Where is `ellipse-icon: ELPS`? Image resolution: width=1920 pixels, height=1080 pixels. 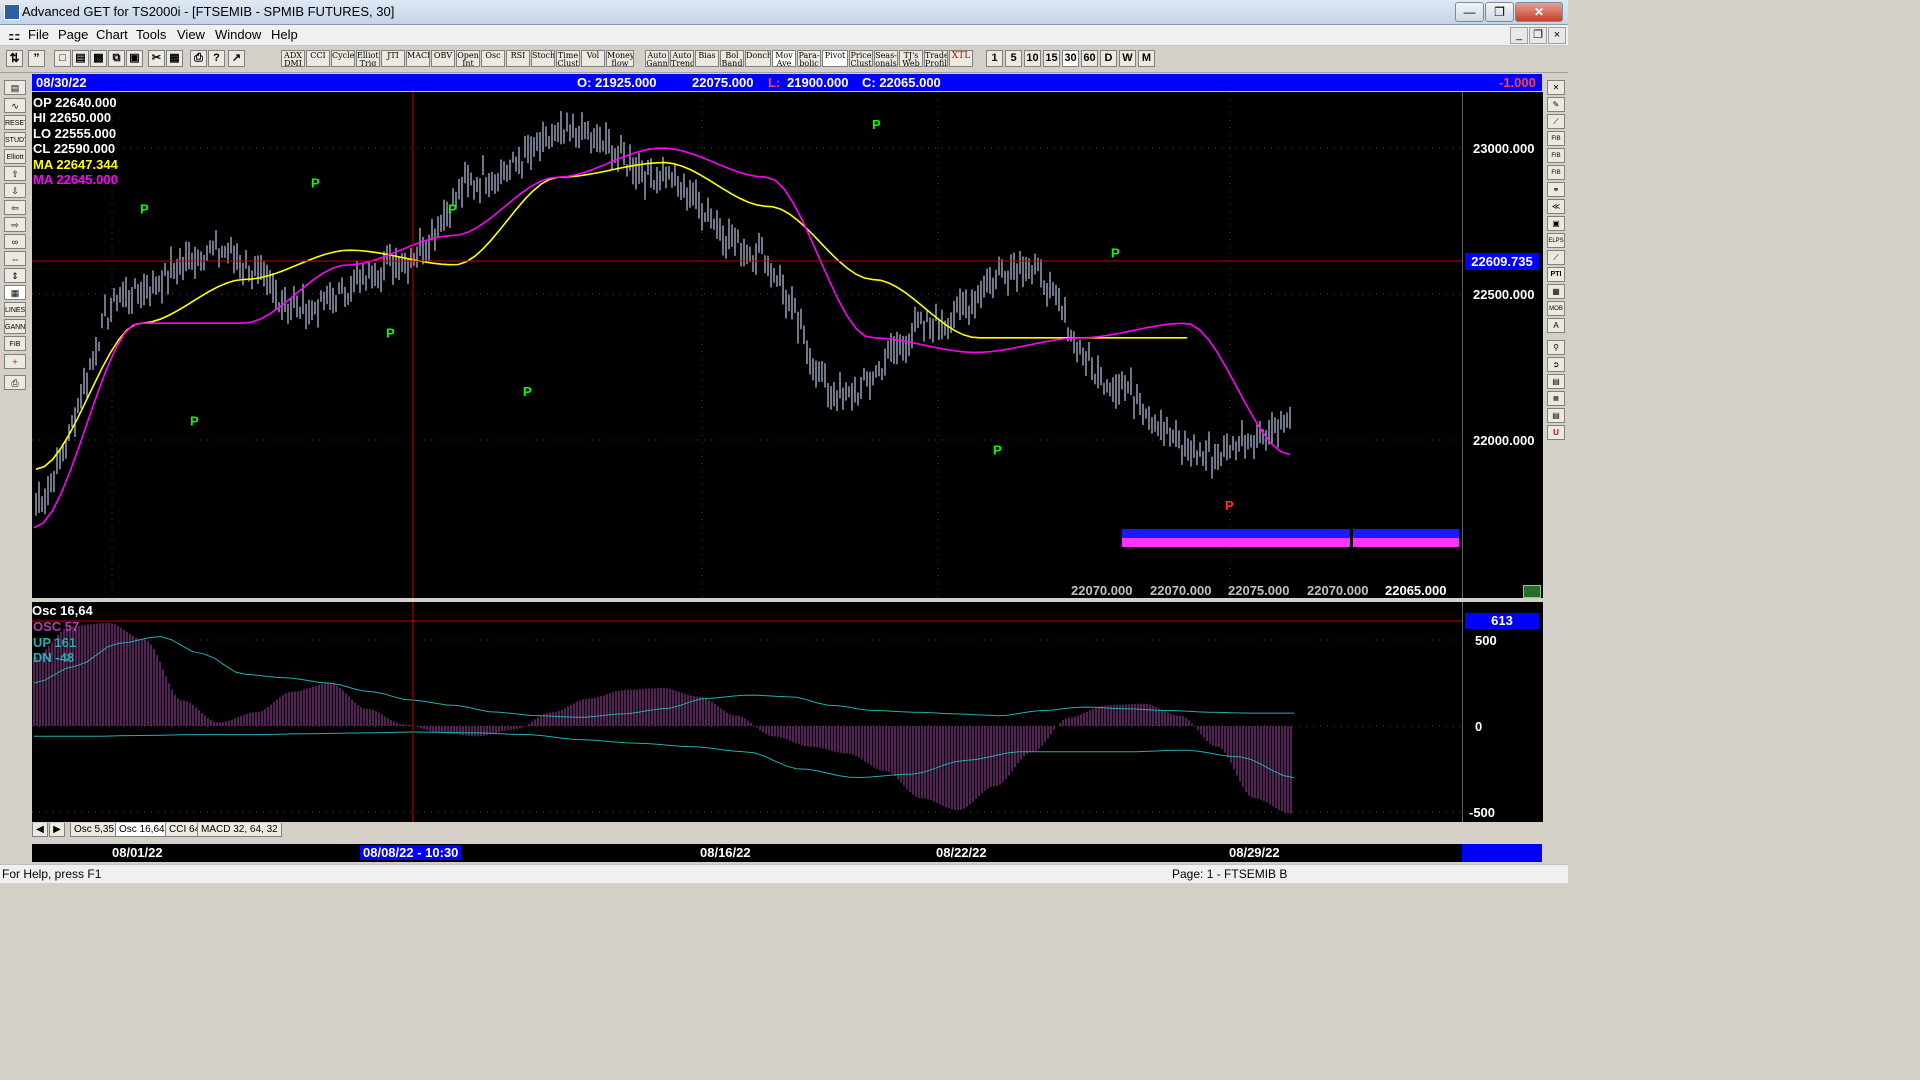 ellipse-icon: ELPS is located at coordinates (1556, 240).